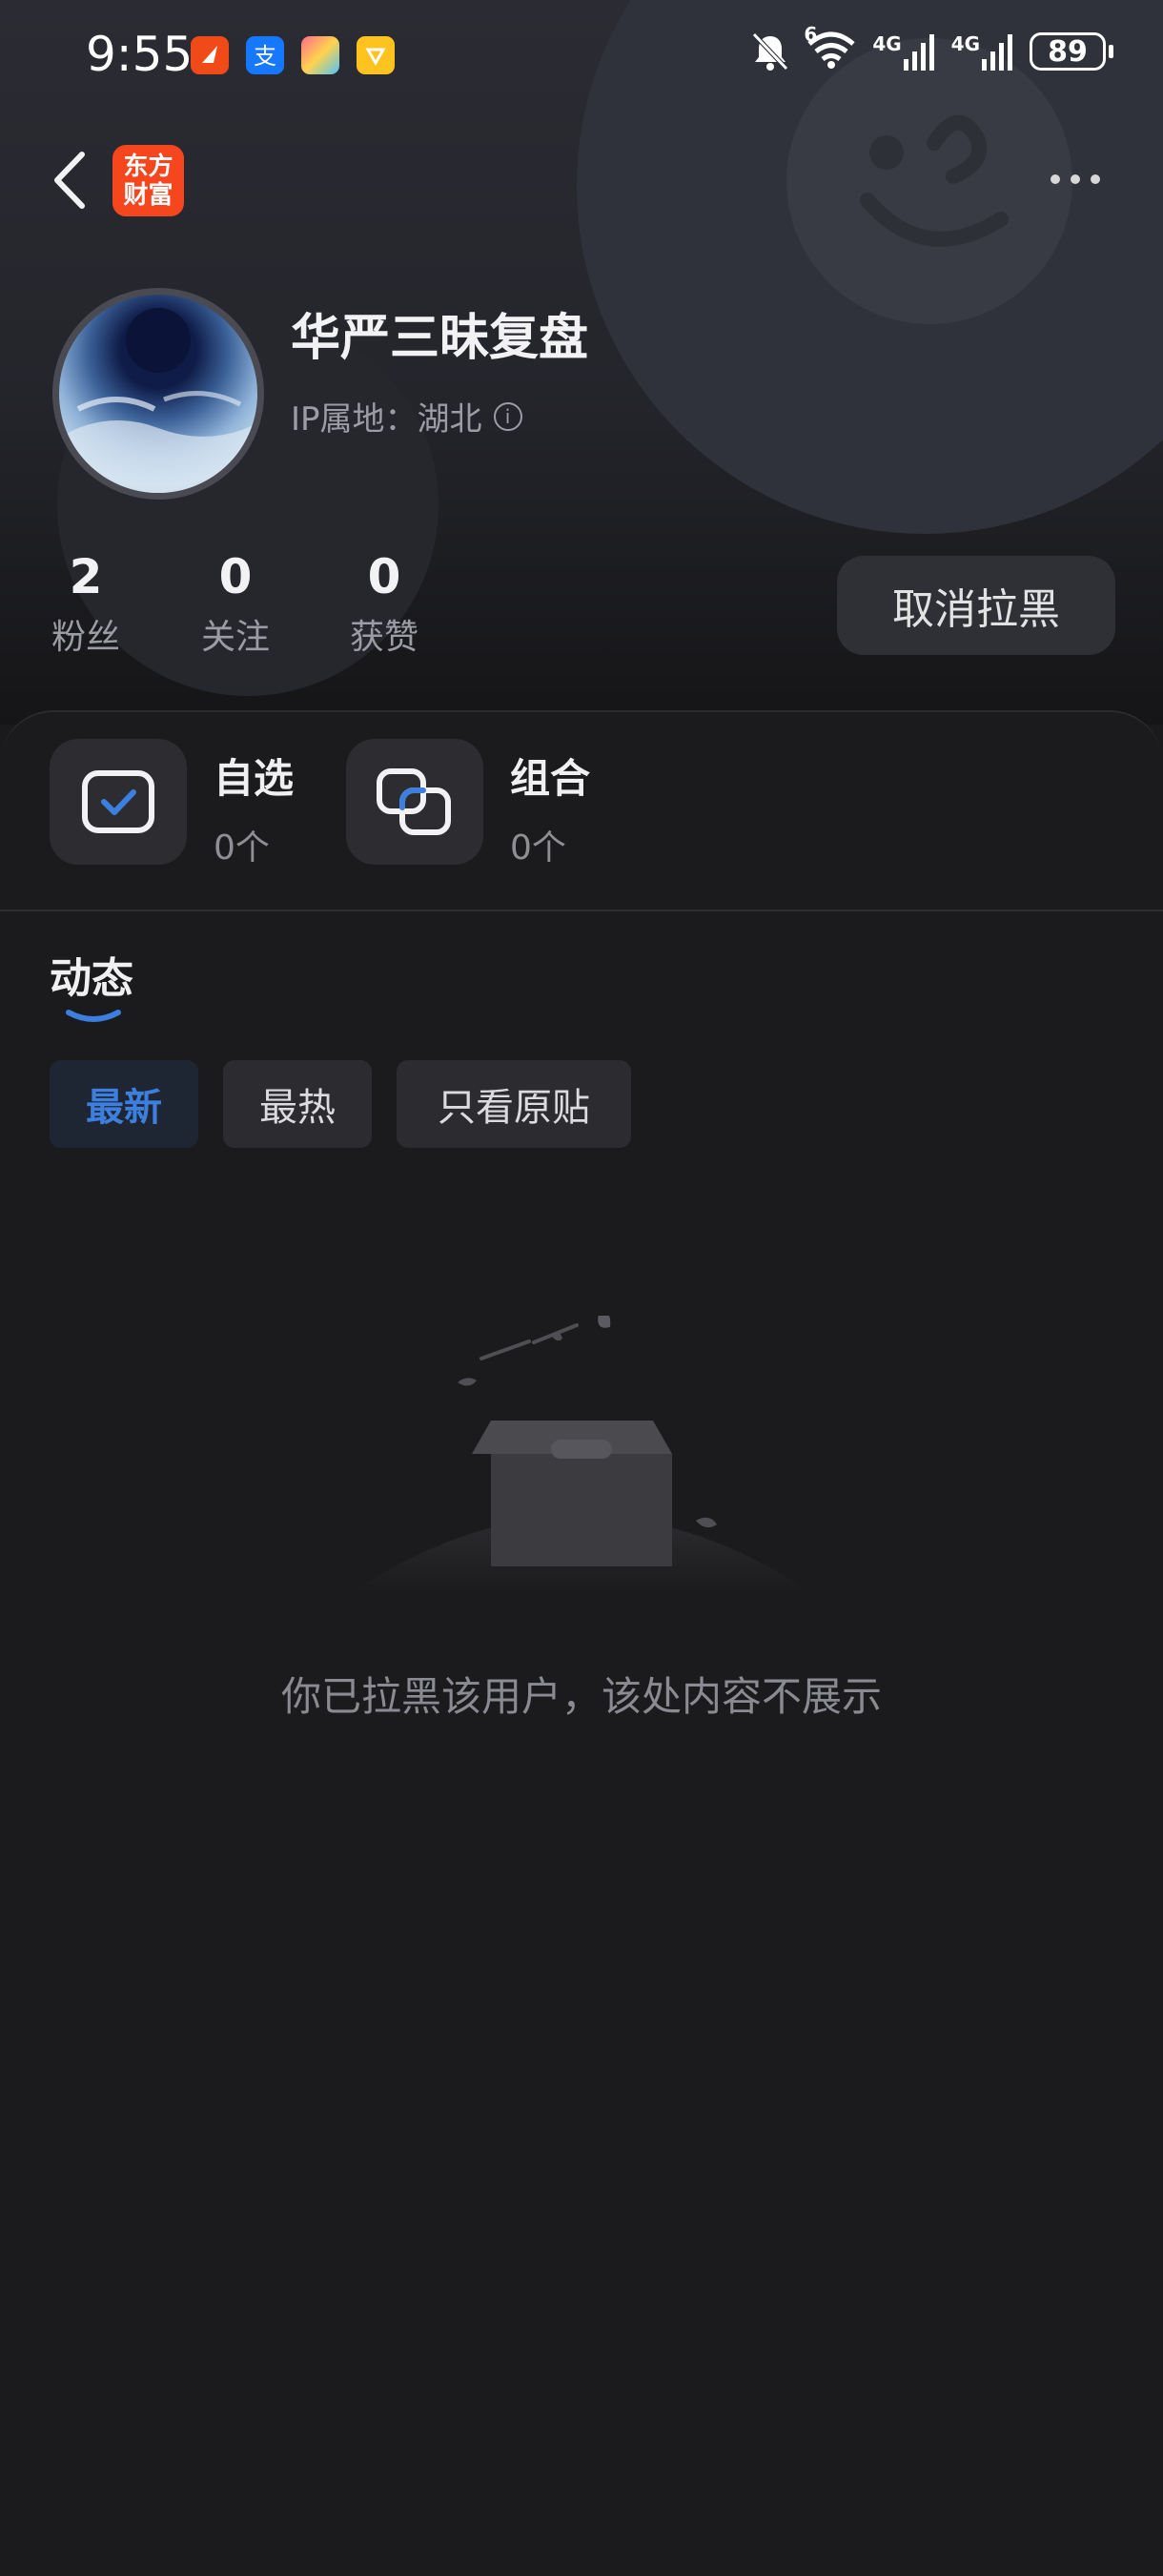 This screenshot has width=1163, height=2576. I want to click on svg-text: 支, so click(265, 56).